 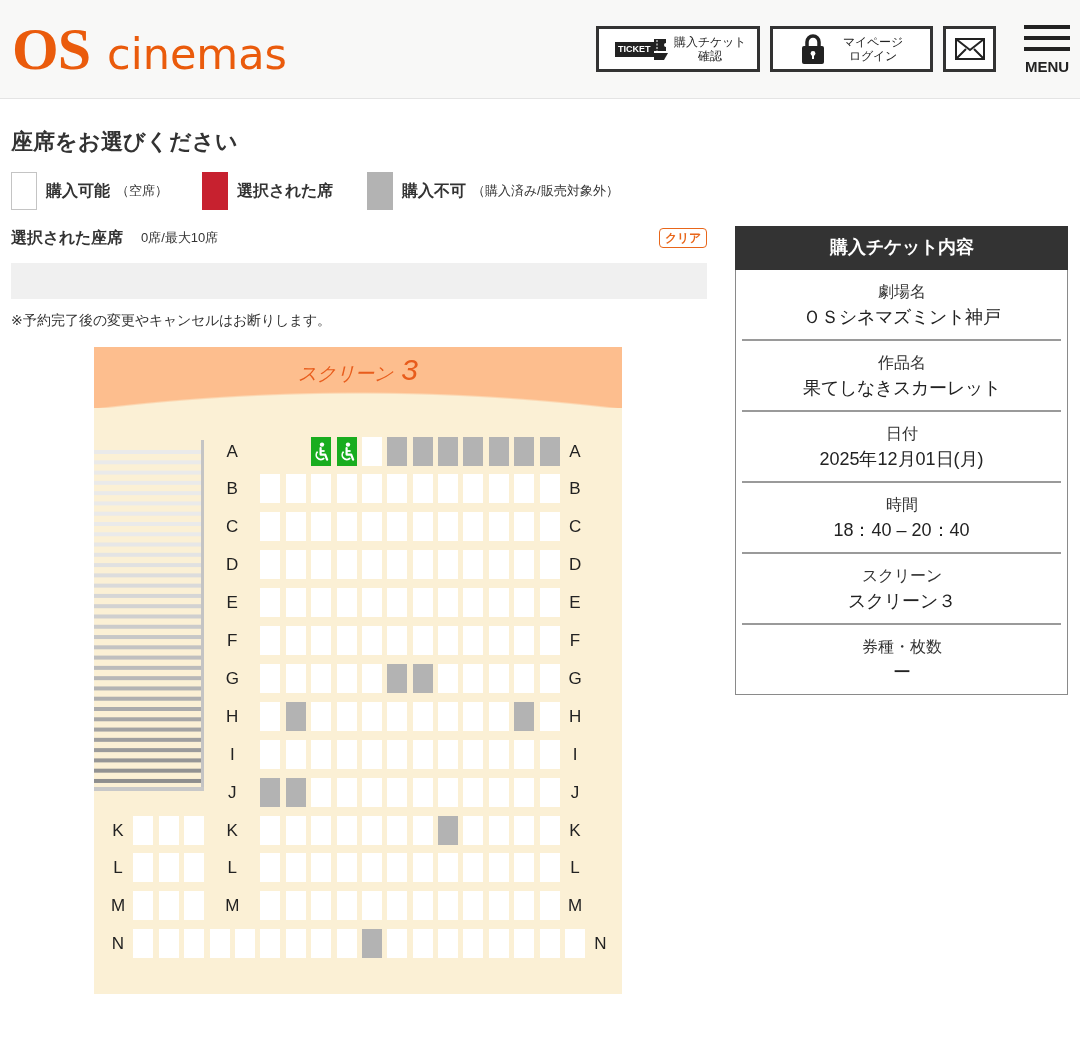 I want to click on menu-button: MENU, so click(x=1047, y=49).